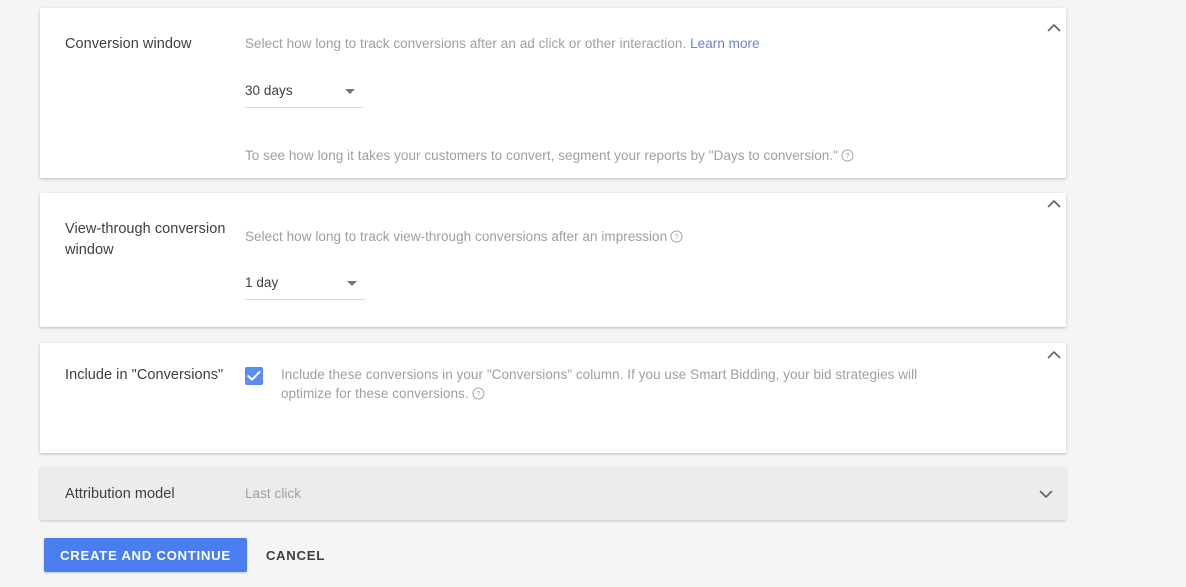  I want to click on card-title-view-through-conversion-window: View-through conversion window, so click(145, 239).